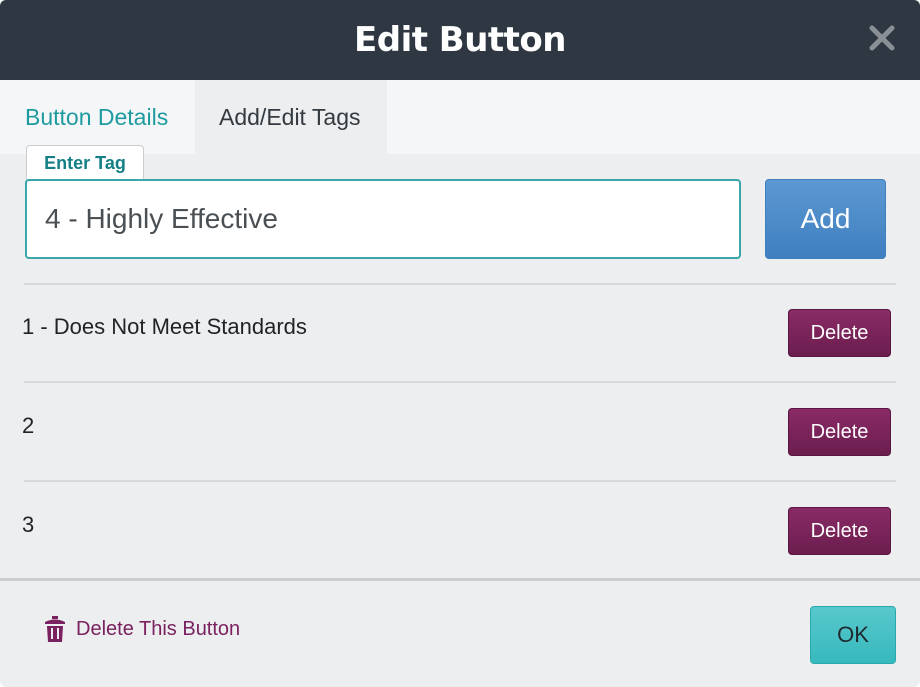  I want to click on add-tag-button: Add, so click(825, 219).